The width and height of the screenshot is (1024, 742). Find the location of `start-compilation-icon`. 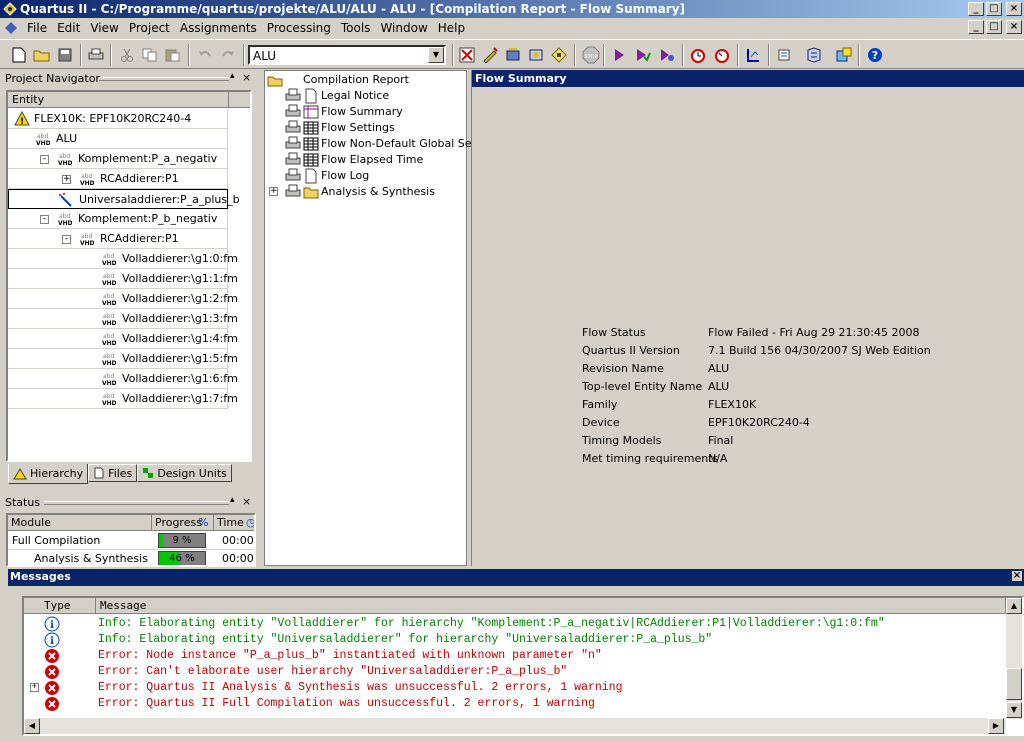

start-compilation-icon is located at coordinates (619, 55).